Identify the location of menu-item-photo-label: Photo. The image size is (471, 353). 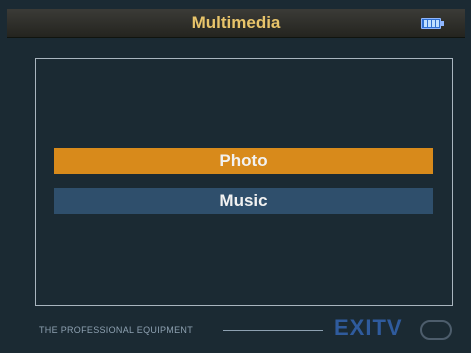
(243, 160).